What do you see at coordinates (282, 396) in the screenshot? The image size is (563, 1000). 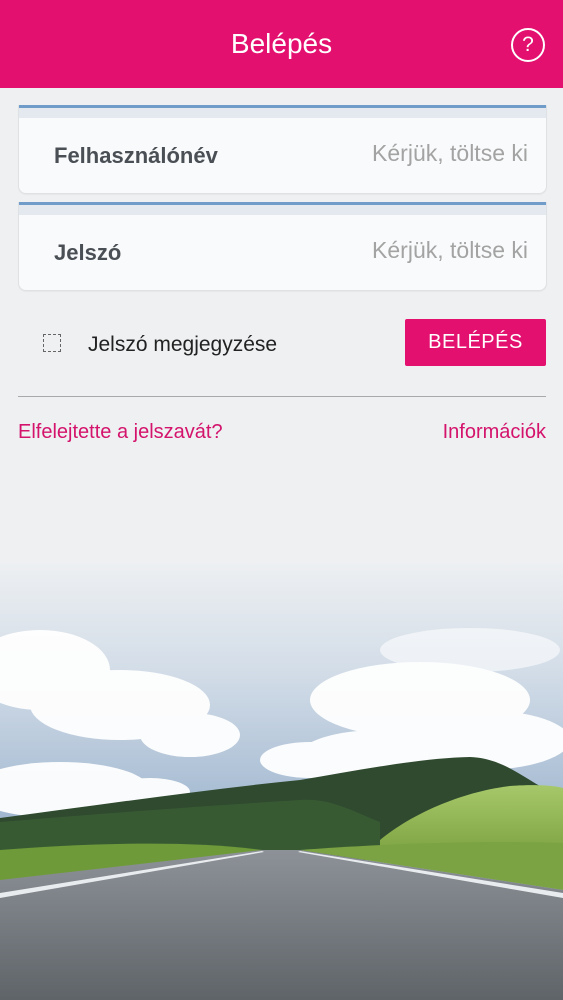 I see `divider` at bounding box center [282, 396].